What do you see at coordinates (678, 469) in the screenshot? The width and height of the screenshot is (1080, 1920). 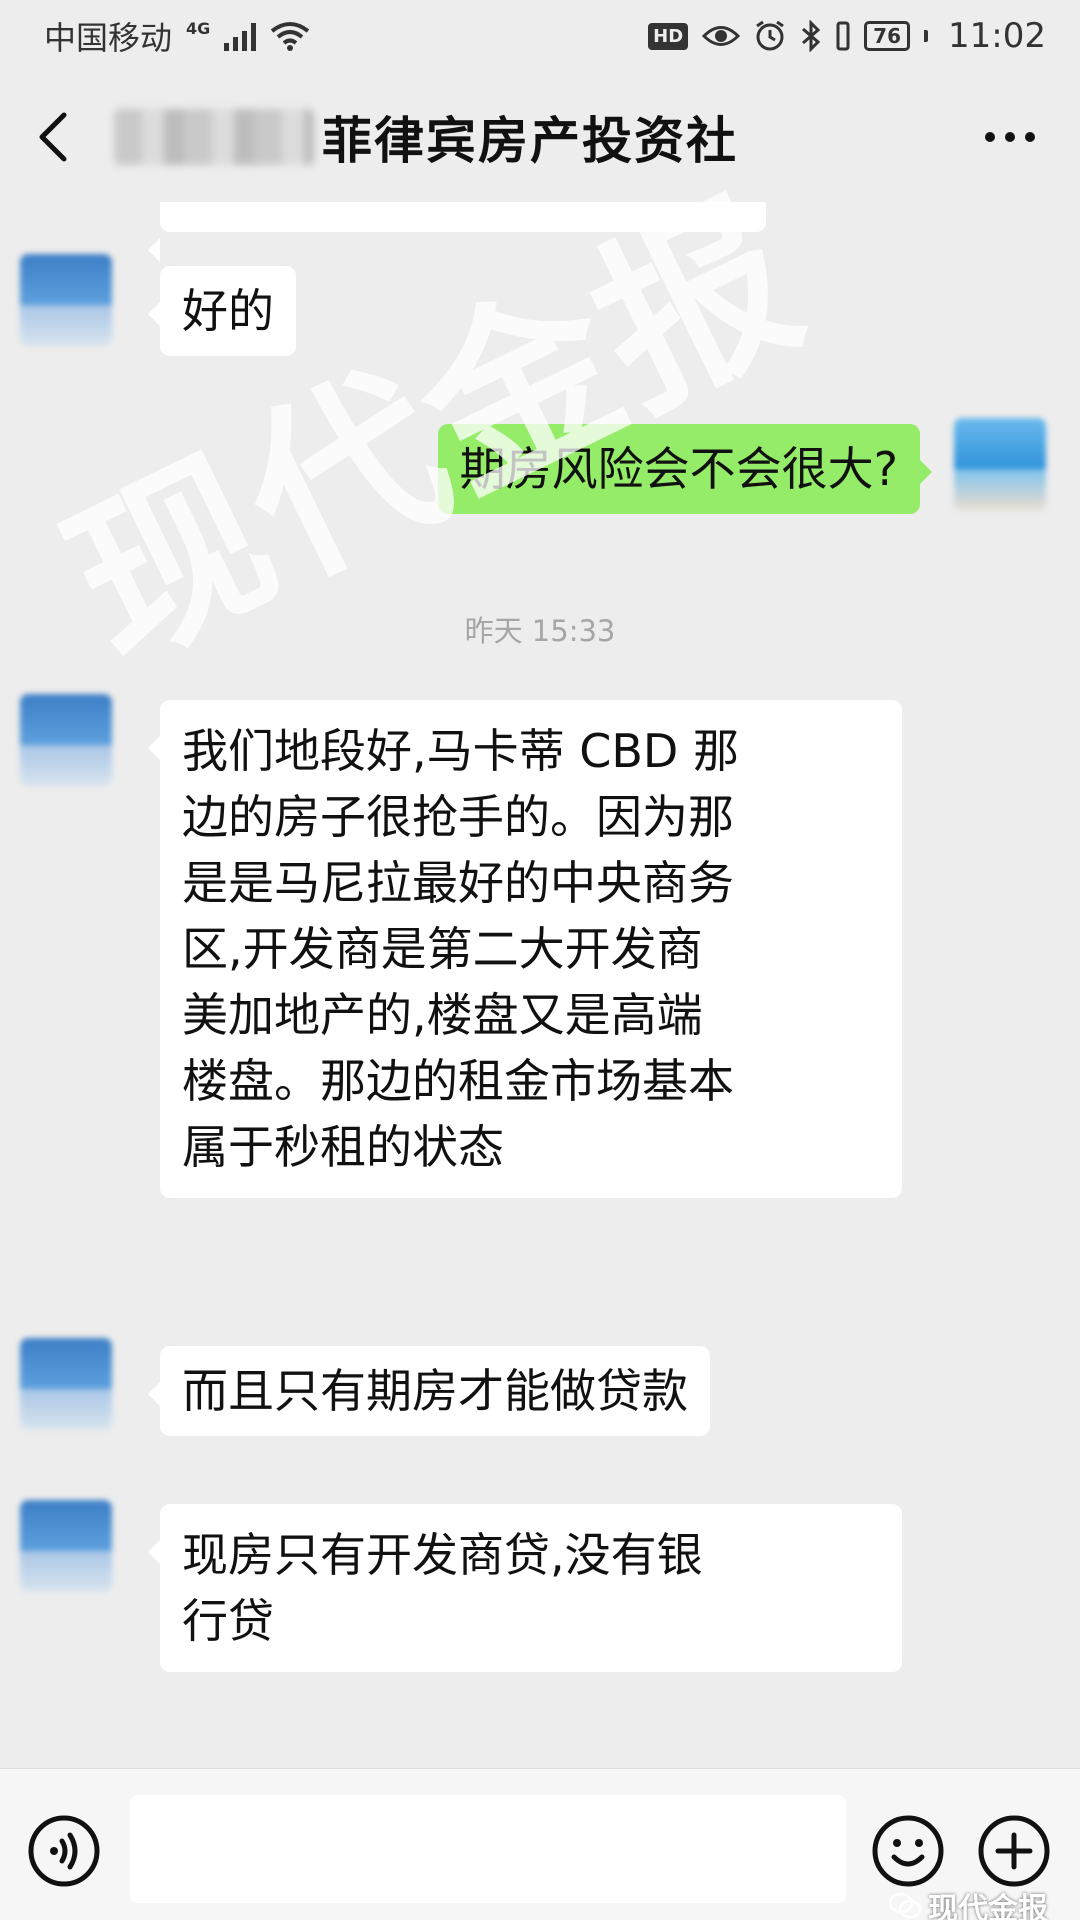 I see `message-text: 期房风险会不会很大?` at bounding box center [678, 469].